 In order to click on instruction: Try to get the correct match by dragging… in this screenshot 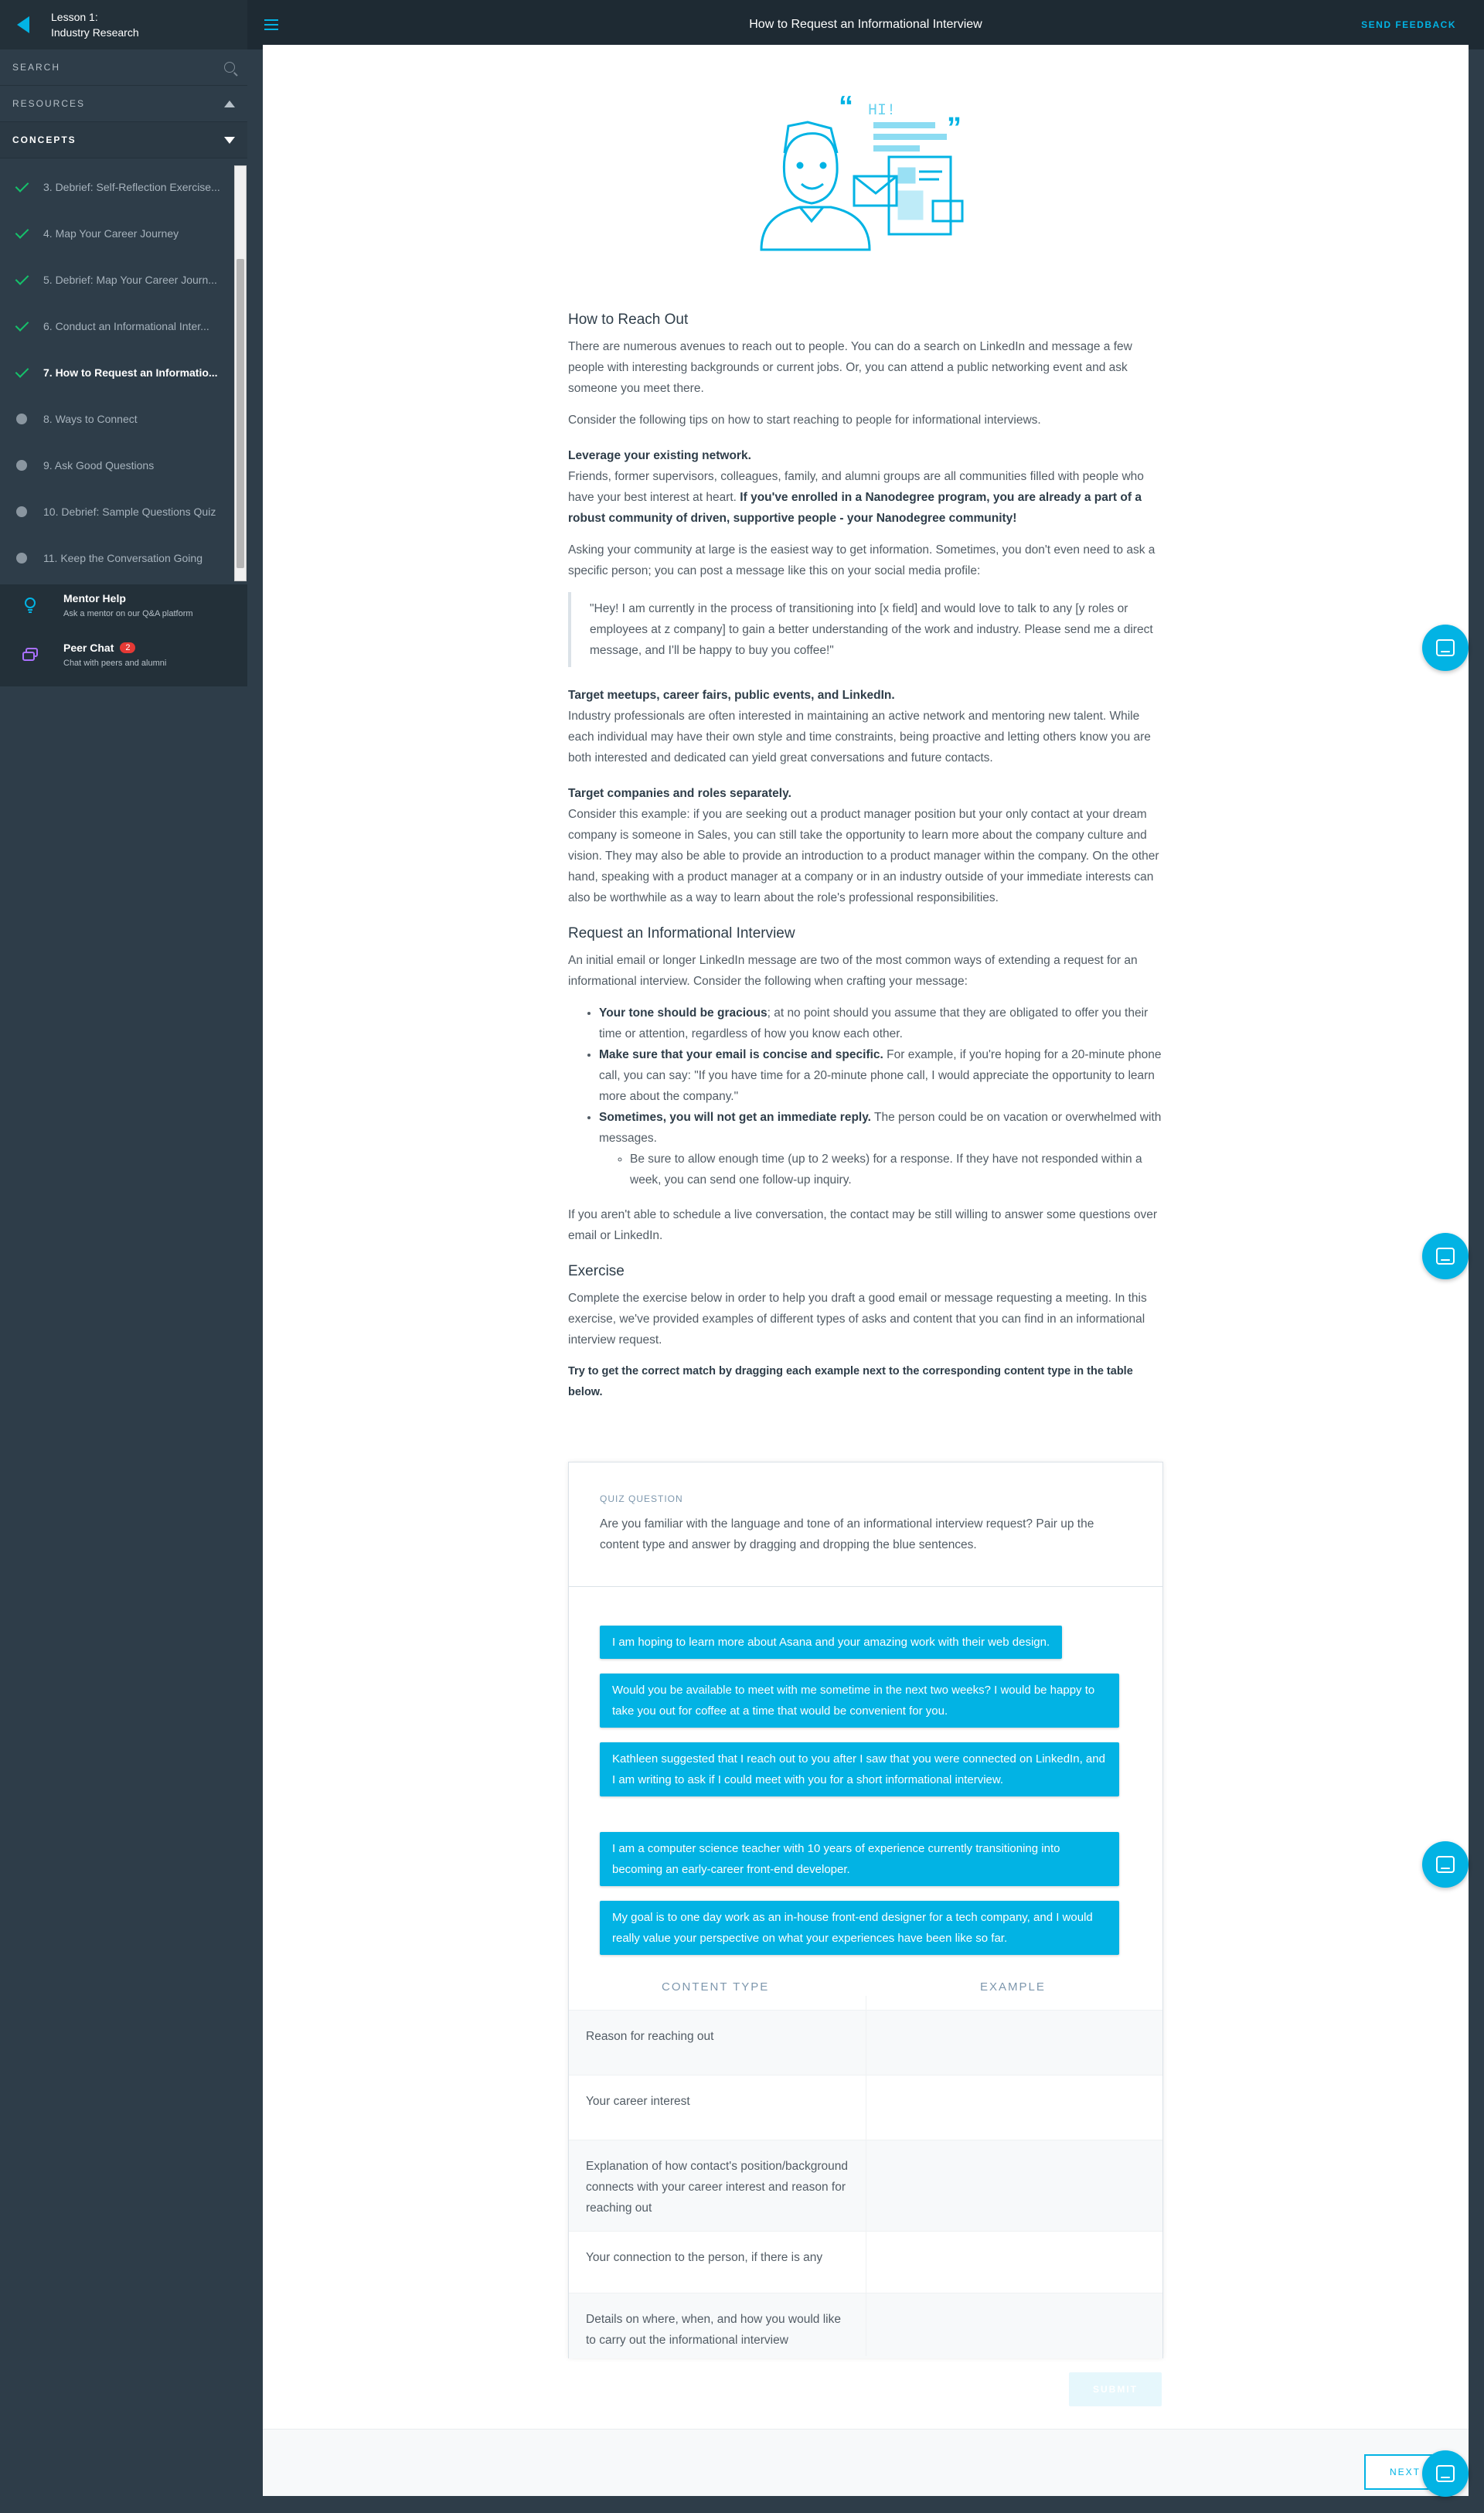, I will do `click(850, 1381)`.